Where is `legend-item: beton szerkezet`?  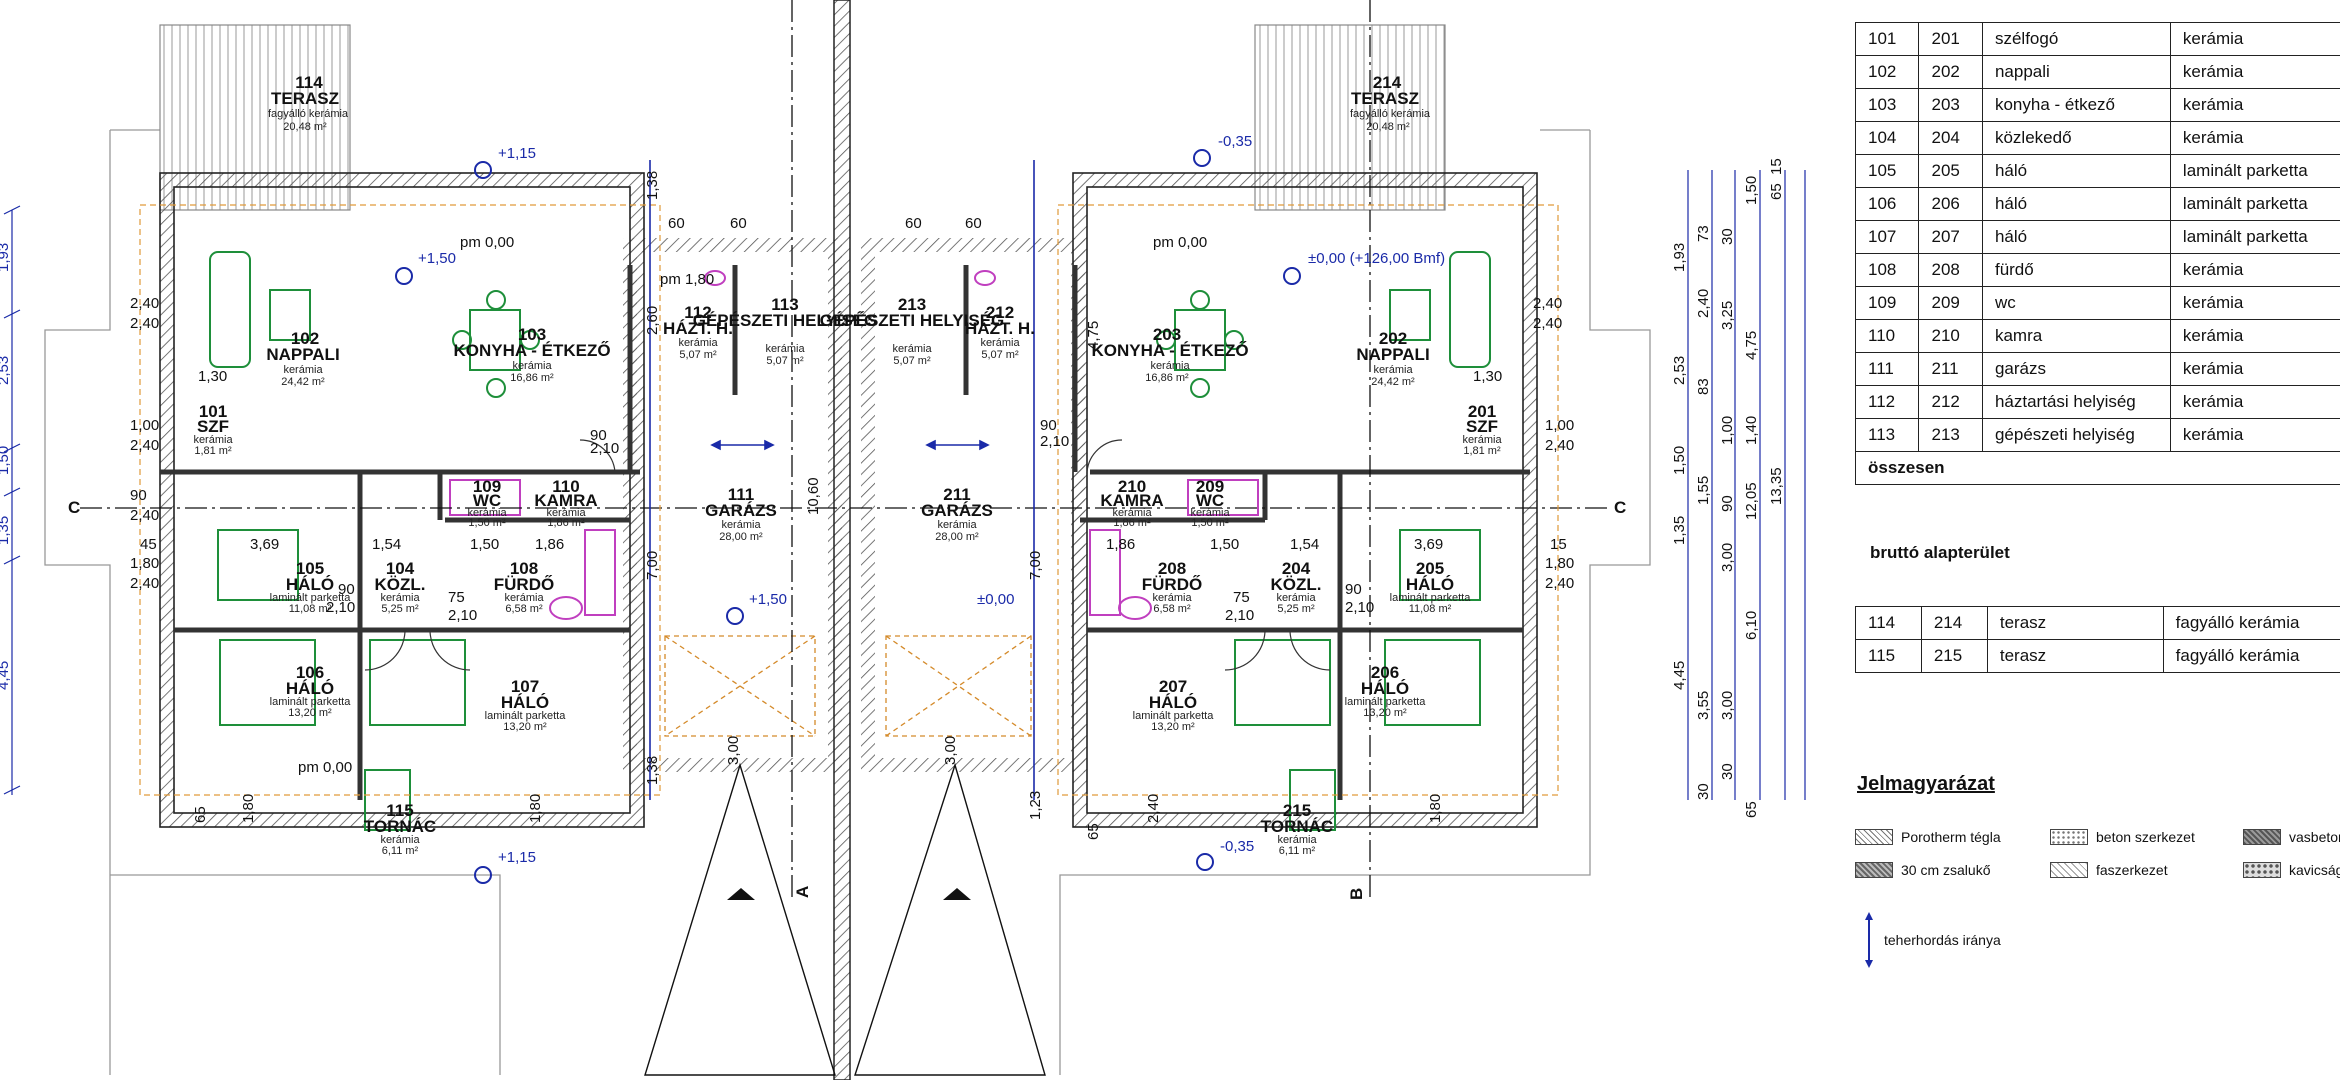 legend-item: beton szerkezet is located at coordinates (2122, 837).